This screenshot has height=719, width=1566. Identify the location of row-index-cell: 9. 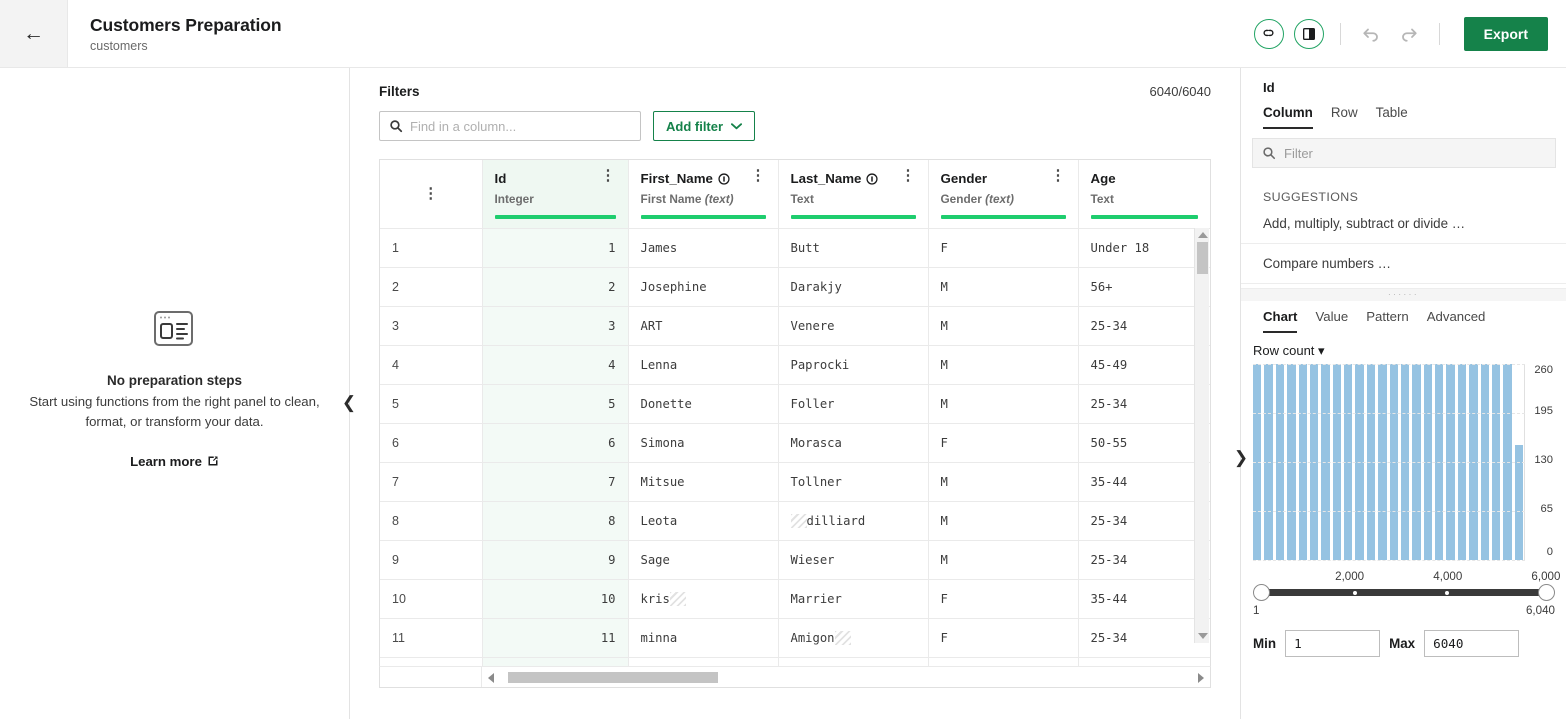
(431, 560).